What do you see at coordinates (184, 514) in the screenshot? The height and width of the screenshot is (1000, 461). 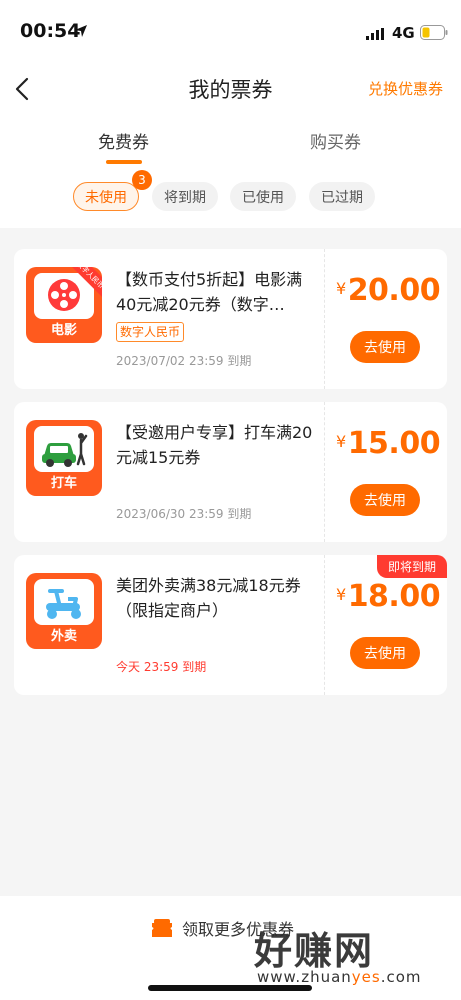 I see `coupon-expiry: 2023/06/30 23:59 到期` at bounding box center [184, 514].